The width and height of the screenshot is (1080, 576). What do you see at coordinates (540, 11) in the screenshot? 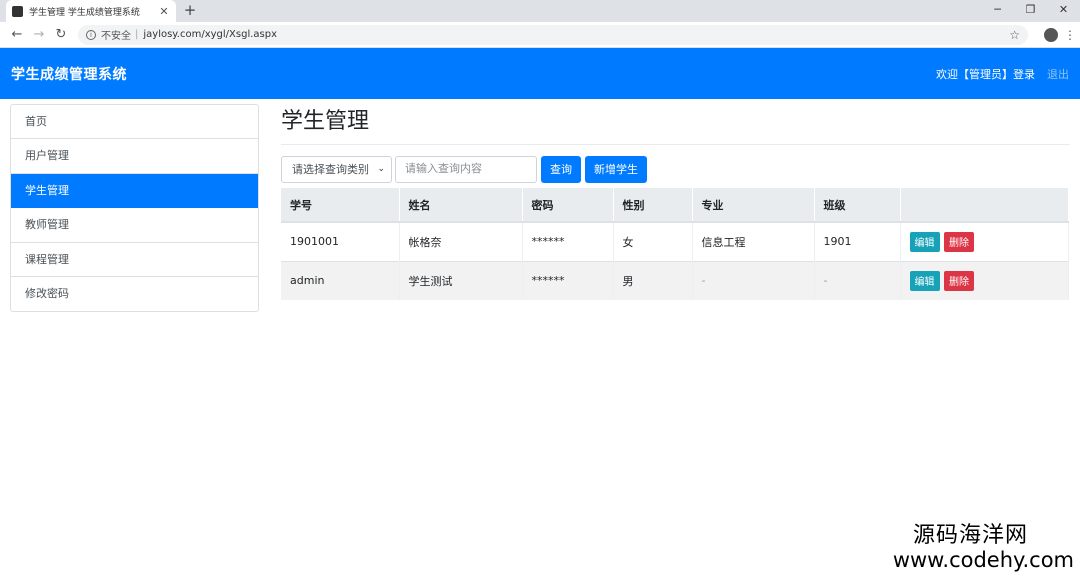
I see `browser-tab-bar: 学生管理 学生成绩管理系统 ✕ + ─ ❐ ✕` at bounding box center [540, 11].